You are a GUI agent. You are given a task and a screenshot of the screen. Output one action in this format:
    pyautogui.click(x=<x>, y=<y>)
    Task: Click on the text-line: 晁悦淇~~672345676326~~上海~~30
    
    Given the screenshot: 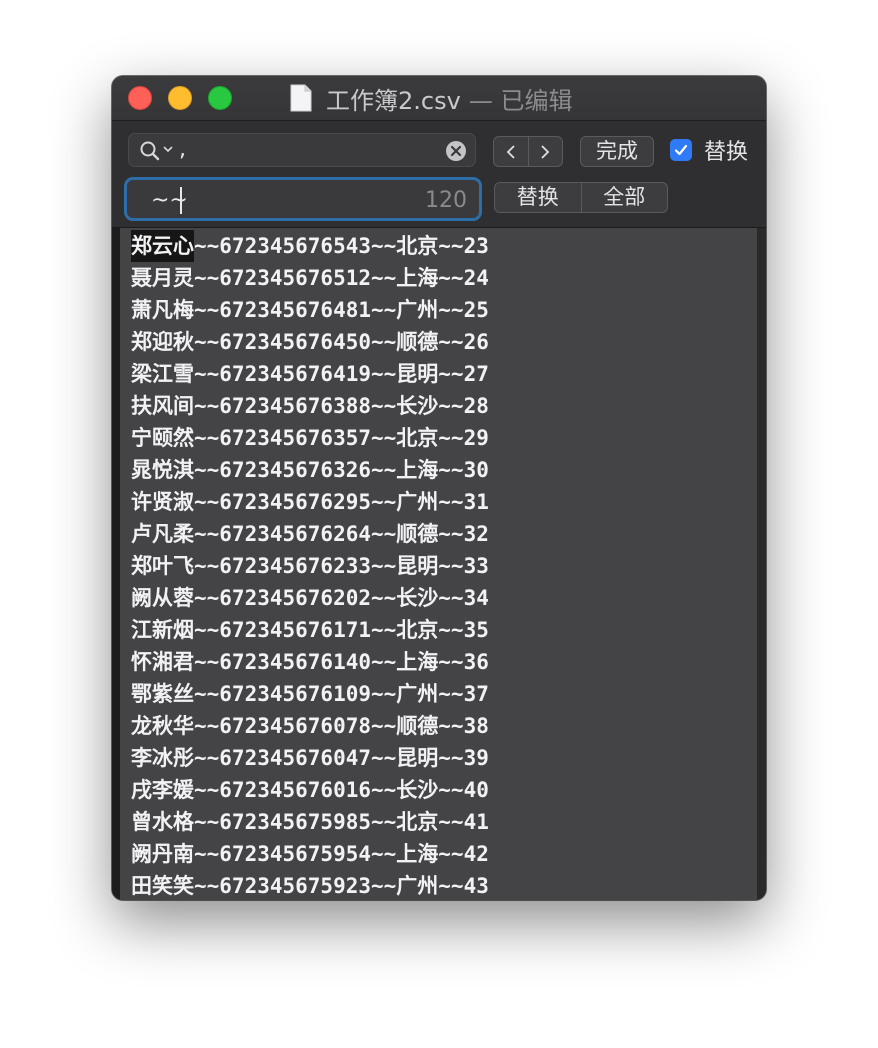 What is the action you would take?
    pyautogui.click(x=310, y=470)
    